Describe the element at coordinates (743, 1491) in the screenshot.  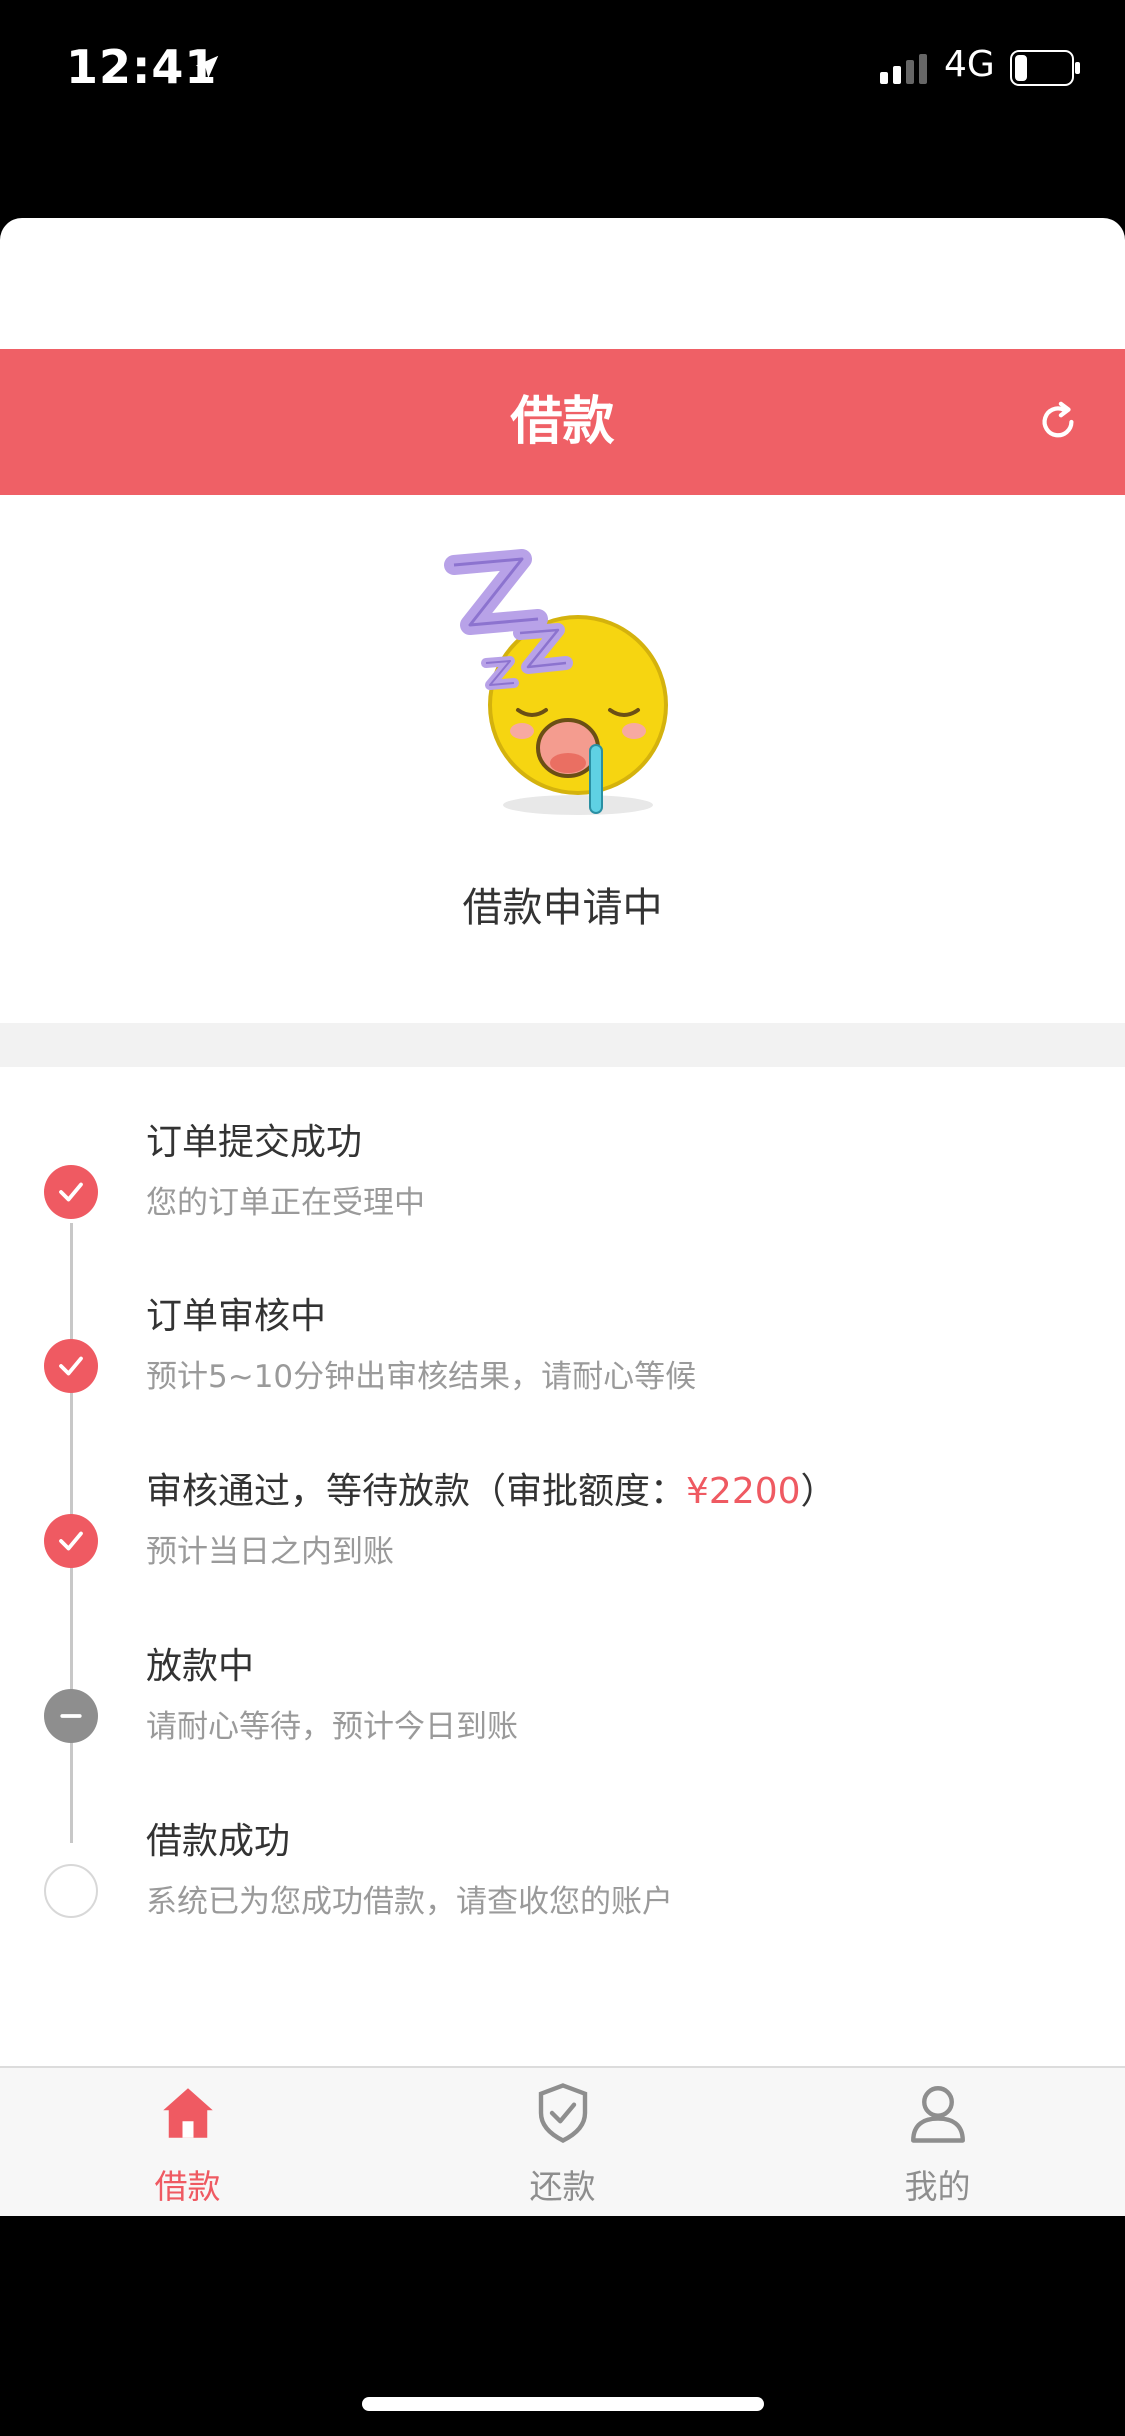
I see `approved-amount: ¥2200` at that location.